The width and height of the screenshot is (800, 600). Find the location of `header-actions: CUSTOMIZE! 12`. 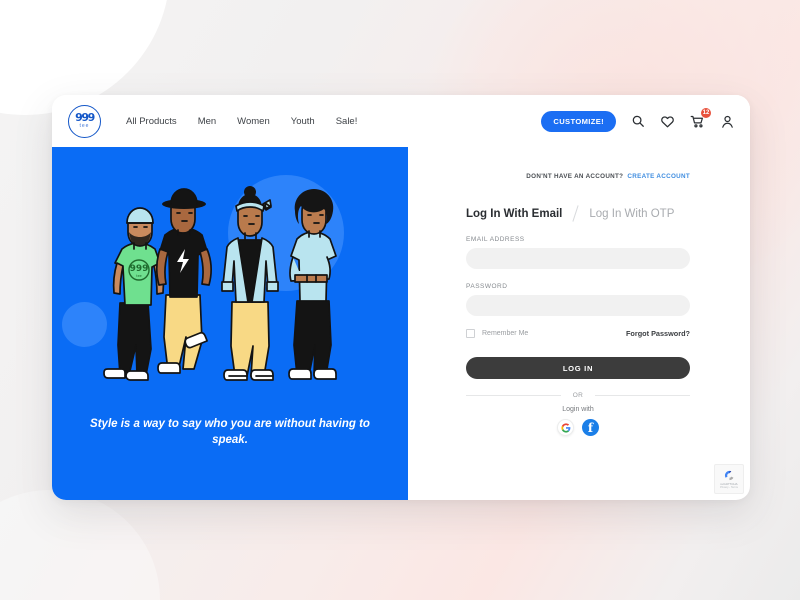

header-actions: CUSTOMIZE! 12 is located at coordinates (638, 119).